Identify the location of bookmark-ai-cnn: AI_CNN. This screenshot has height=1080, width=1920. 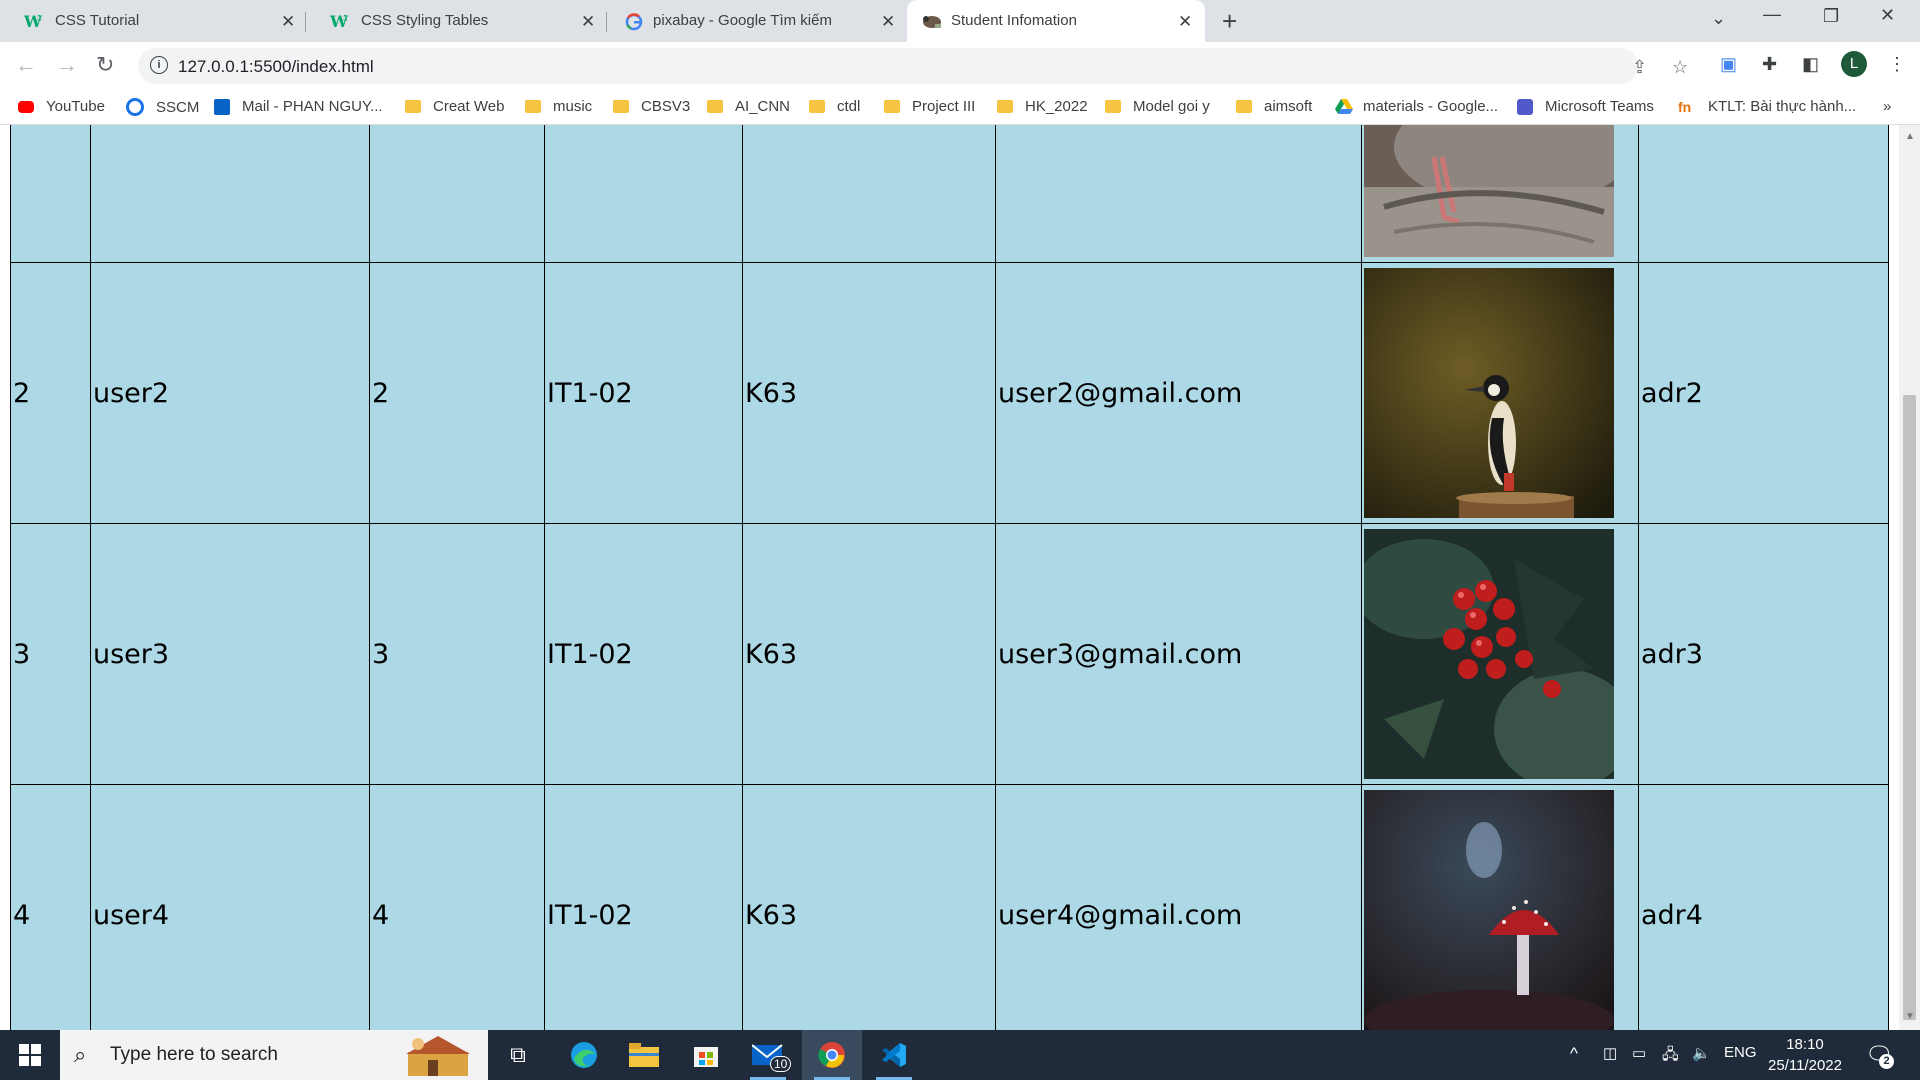
(748, 106).